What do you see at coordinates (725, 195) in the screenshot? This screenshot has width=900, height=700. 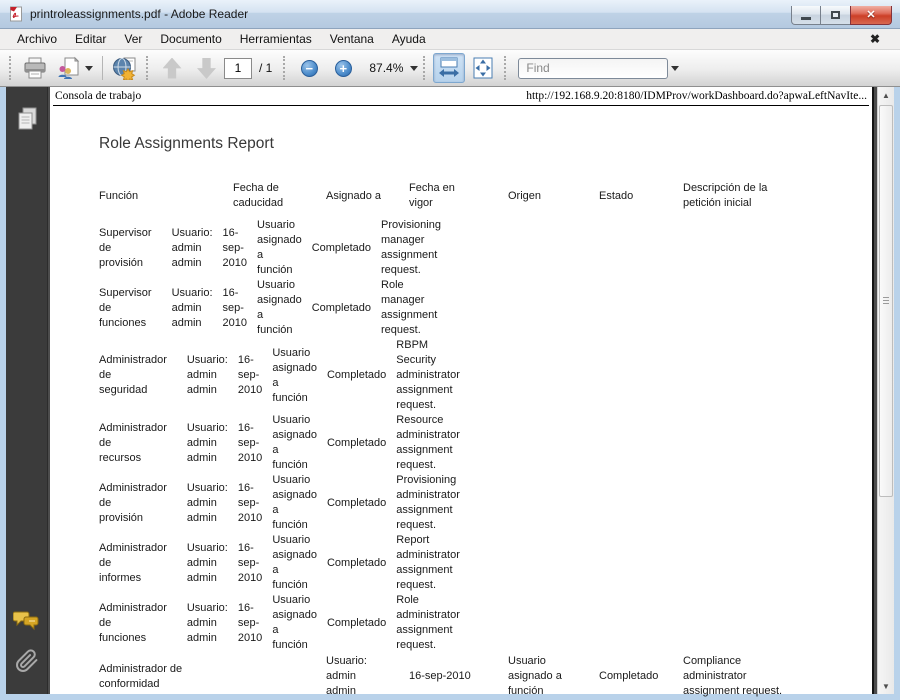 I see `column-header: Descripción de la petición inicial` at bounding box center [725, 195].